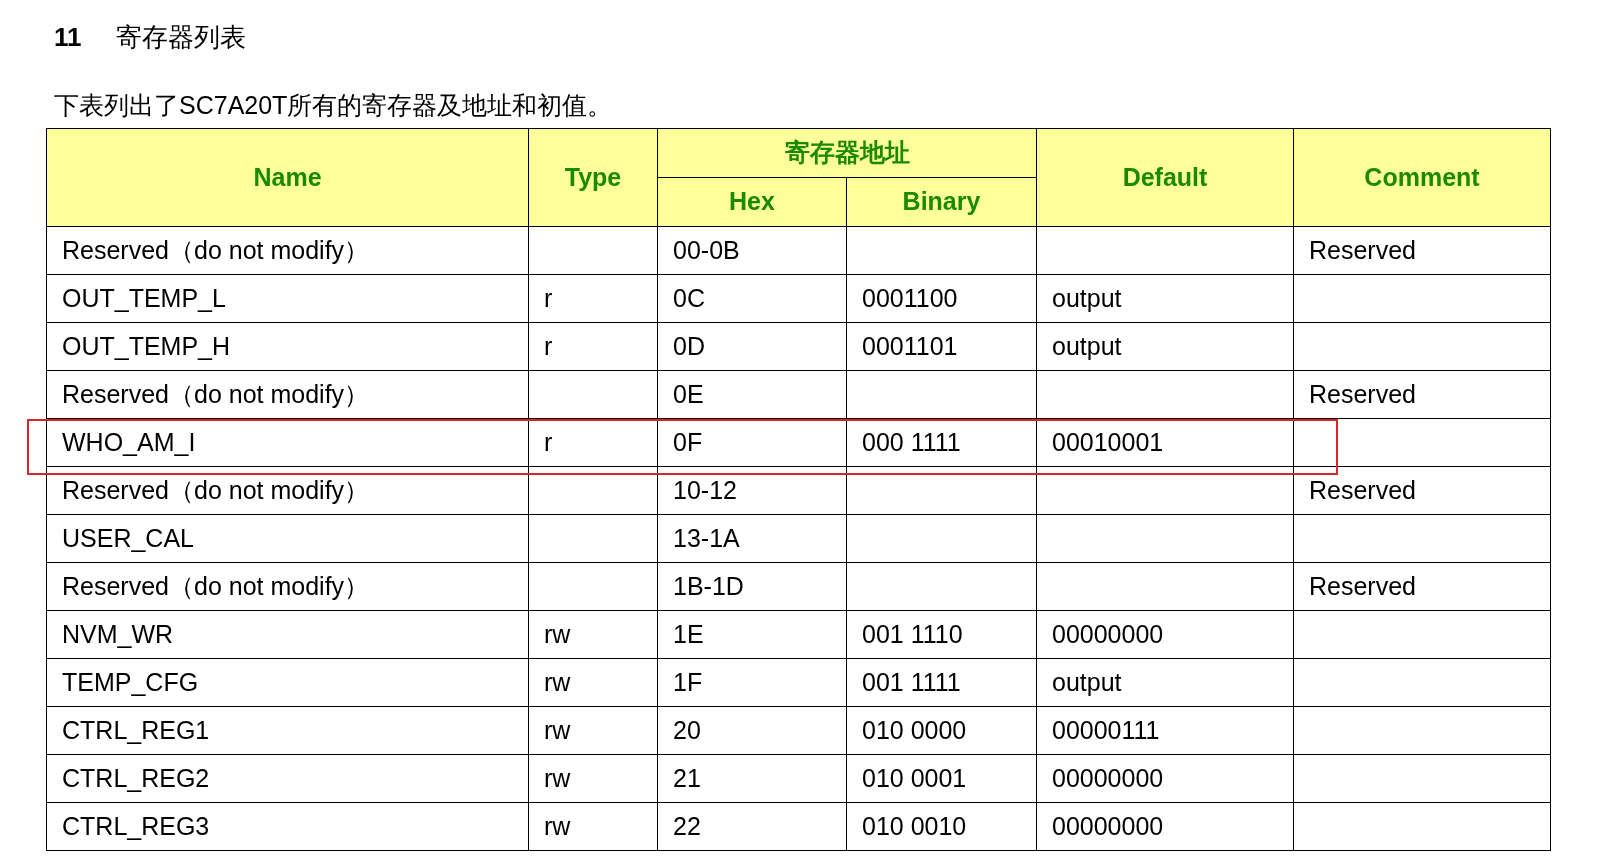 This screenshot has width=1617, height=856. Describe the element at coordinates (941, 202) in the screenshot. I see `column-header: Binary` at that location.